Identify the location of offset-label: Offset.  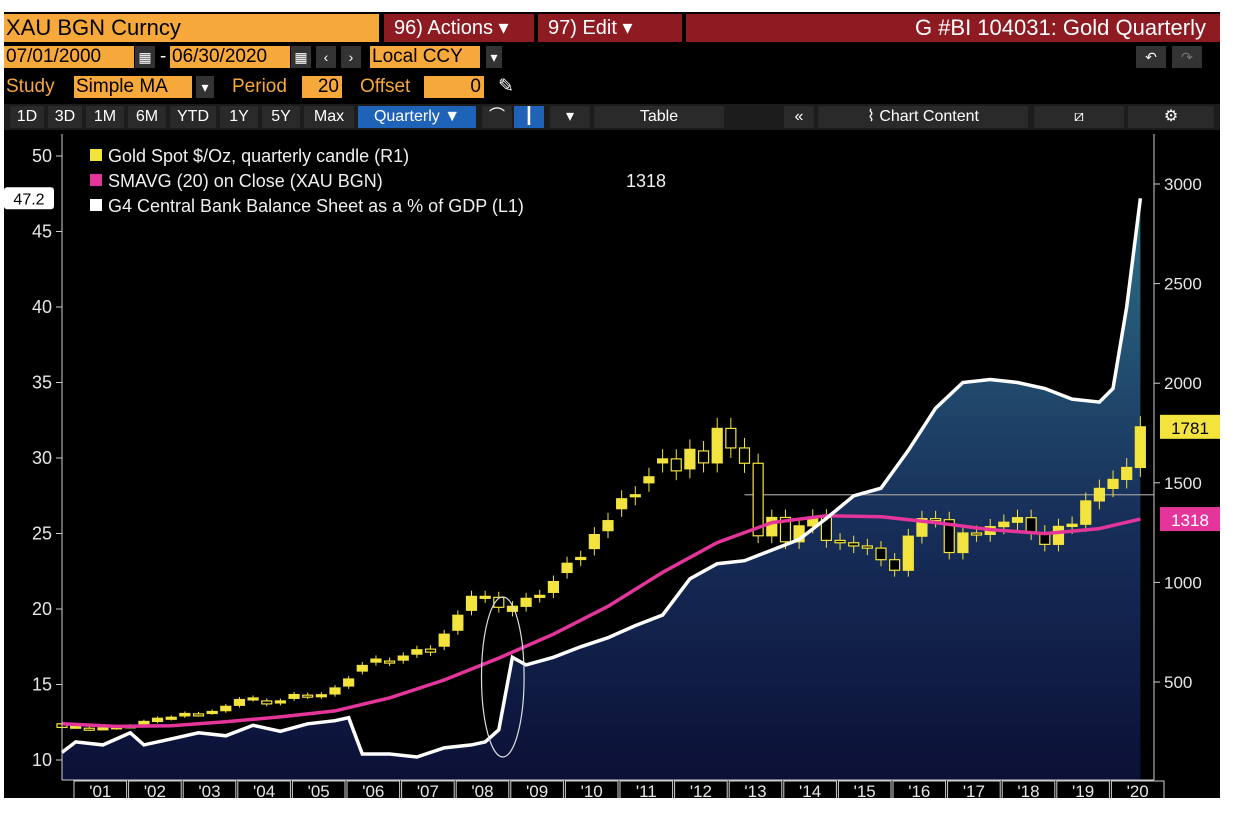
(385, 86).